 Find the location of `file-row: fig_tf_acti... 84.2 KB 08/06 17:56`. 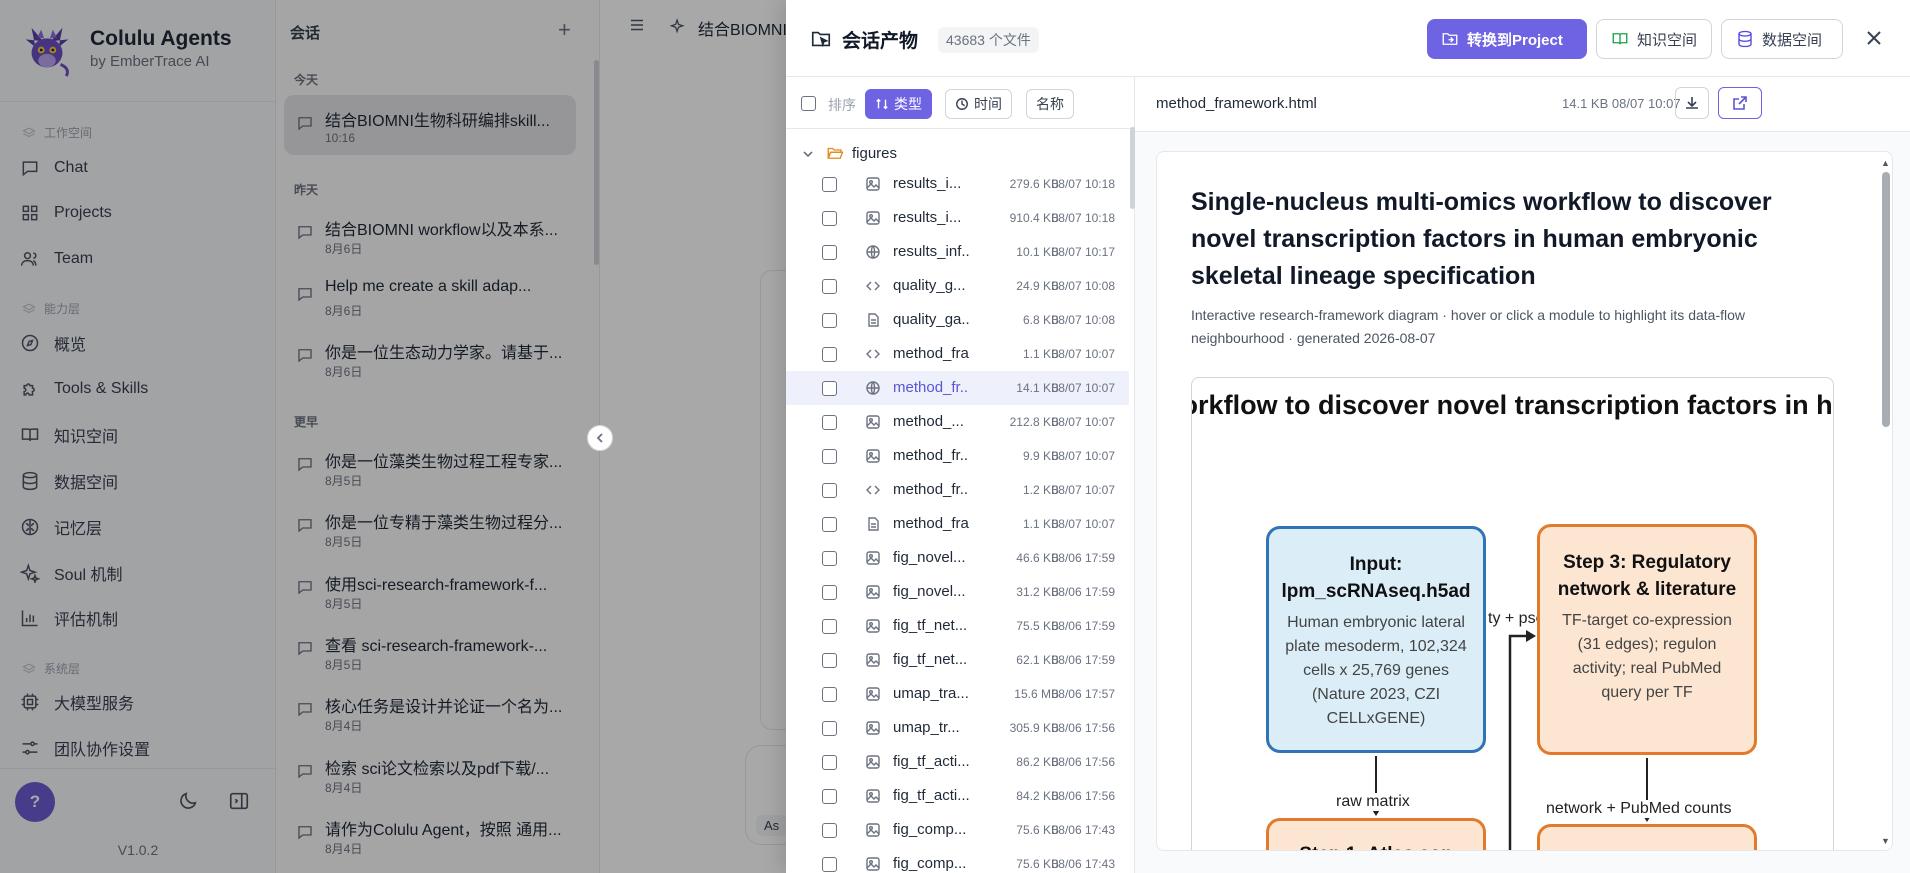

file-row: fig_tf_acti... 84.2 KB 08/06 17:56 is located at coordinates (957, 796).